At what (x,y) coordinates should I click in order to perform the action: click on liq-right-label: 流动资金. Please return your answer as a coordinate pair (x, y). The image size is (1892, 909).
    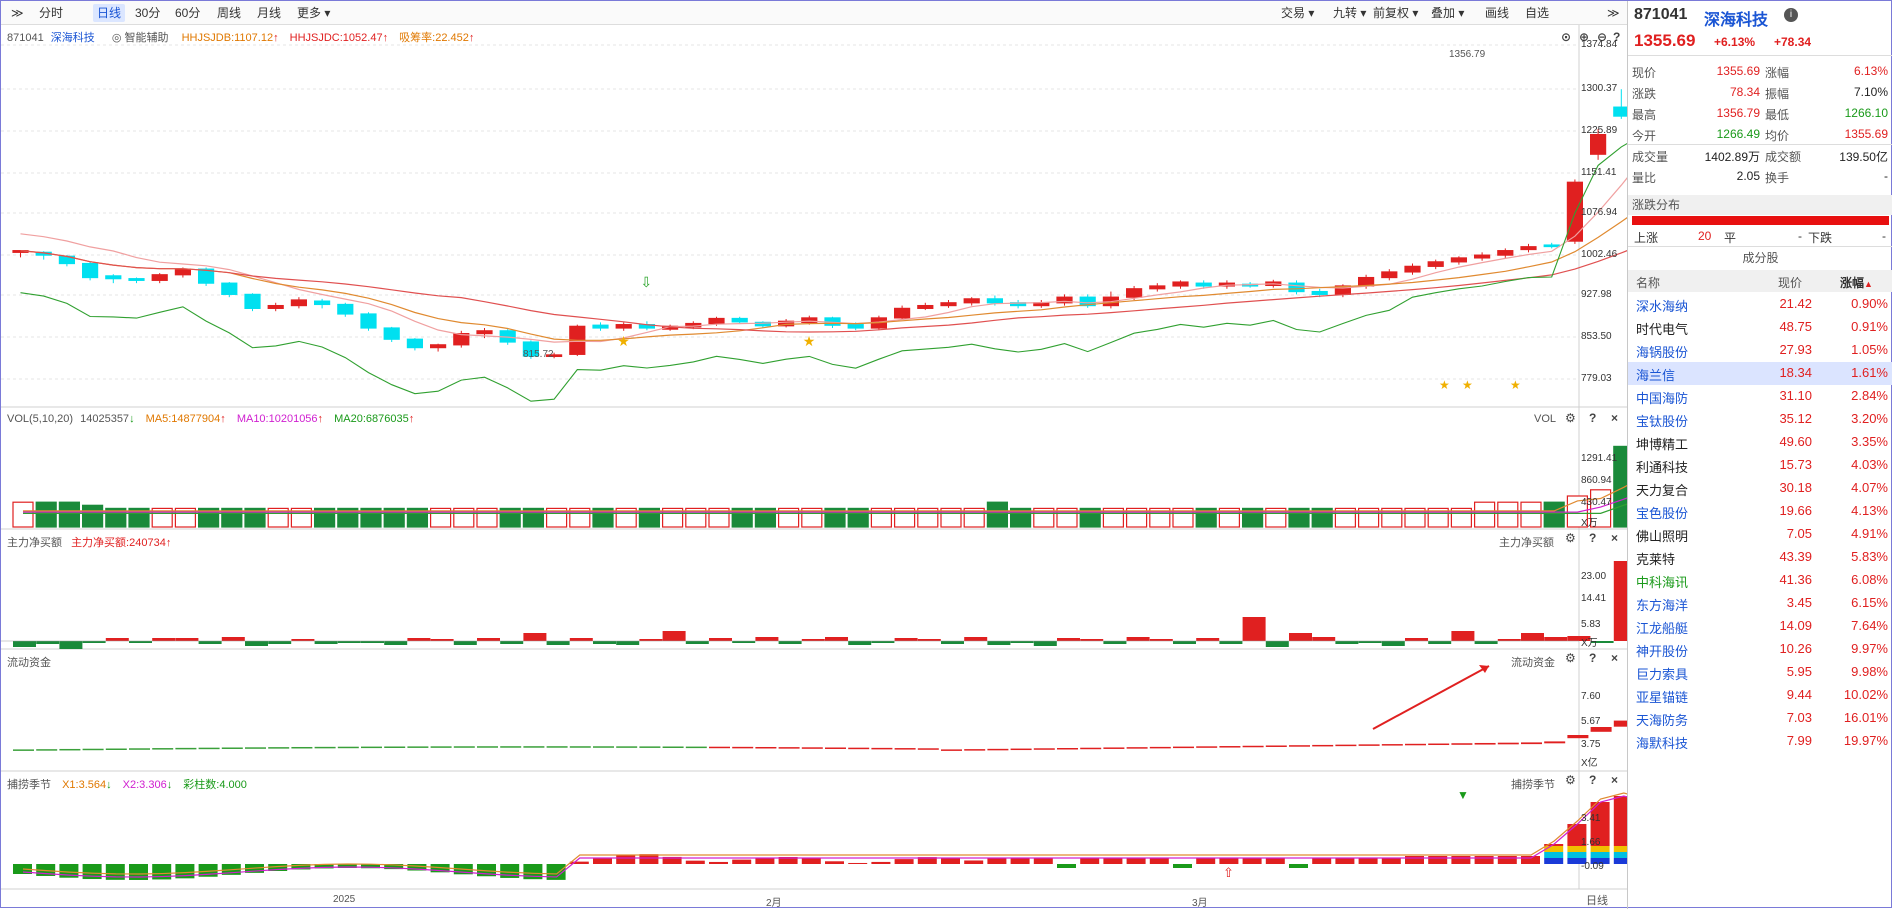
    Looking at the image, I should click on (1533, 663).